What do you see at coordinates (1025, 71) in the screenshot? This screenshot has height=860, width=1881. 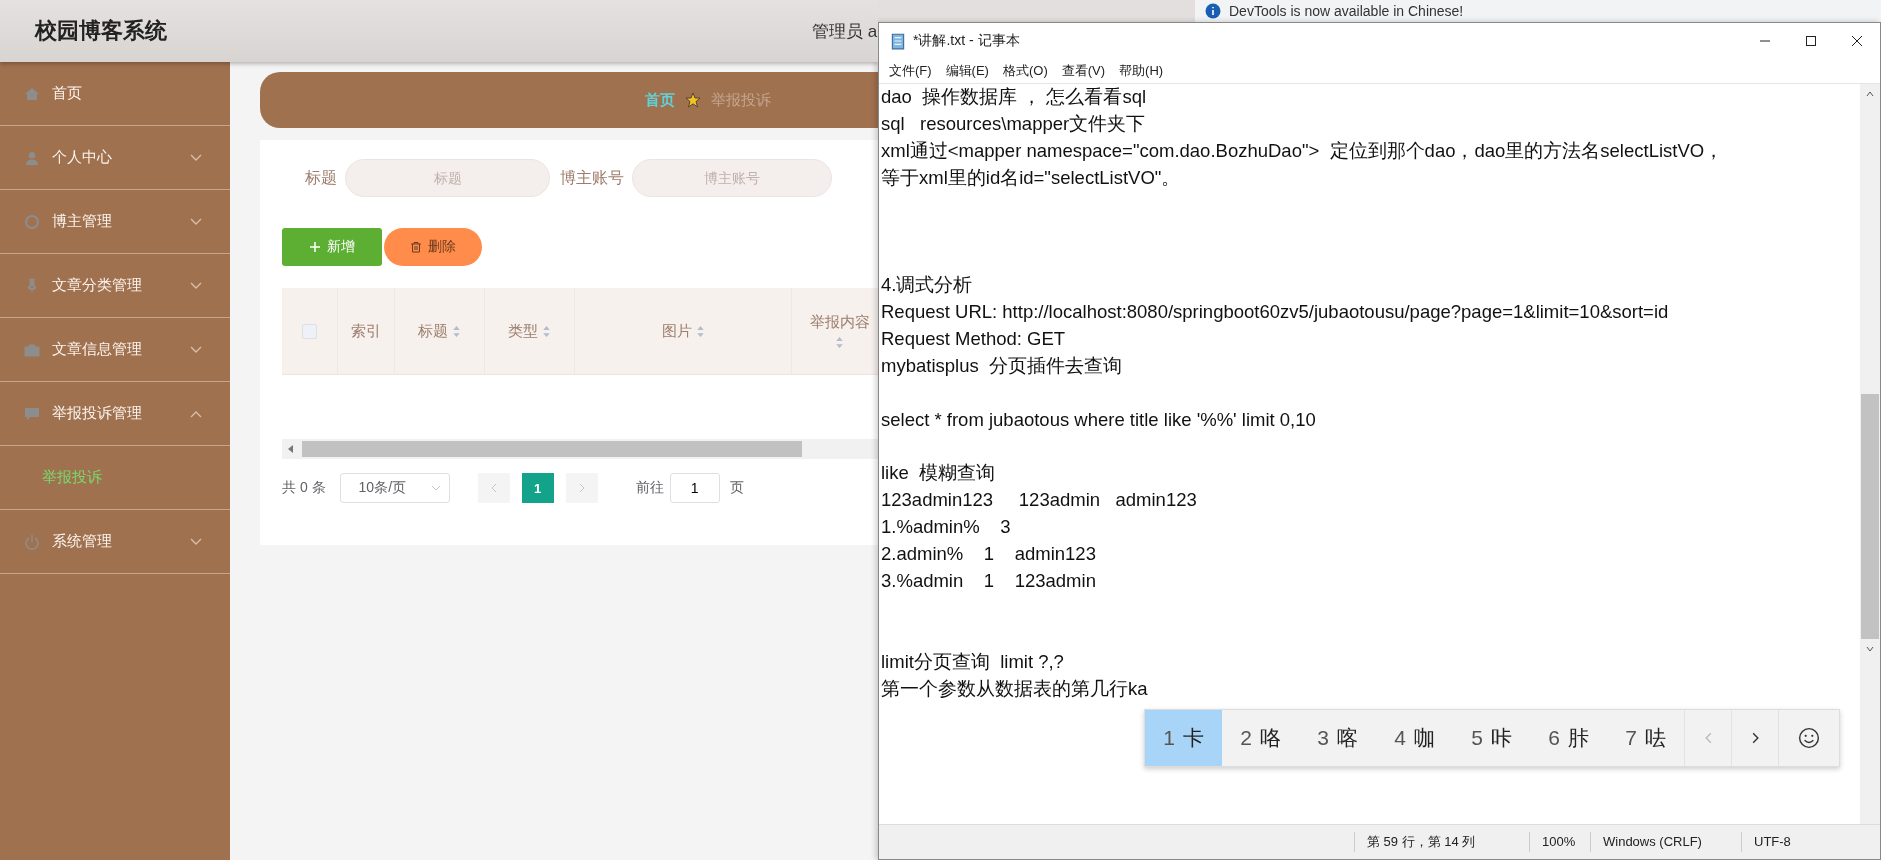 I see `menu-item: 格式(O)` at bounding box center [1025, 71].